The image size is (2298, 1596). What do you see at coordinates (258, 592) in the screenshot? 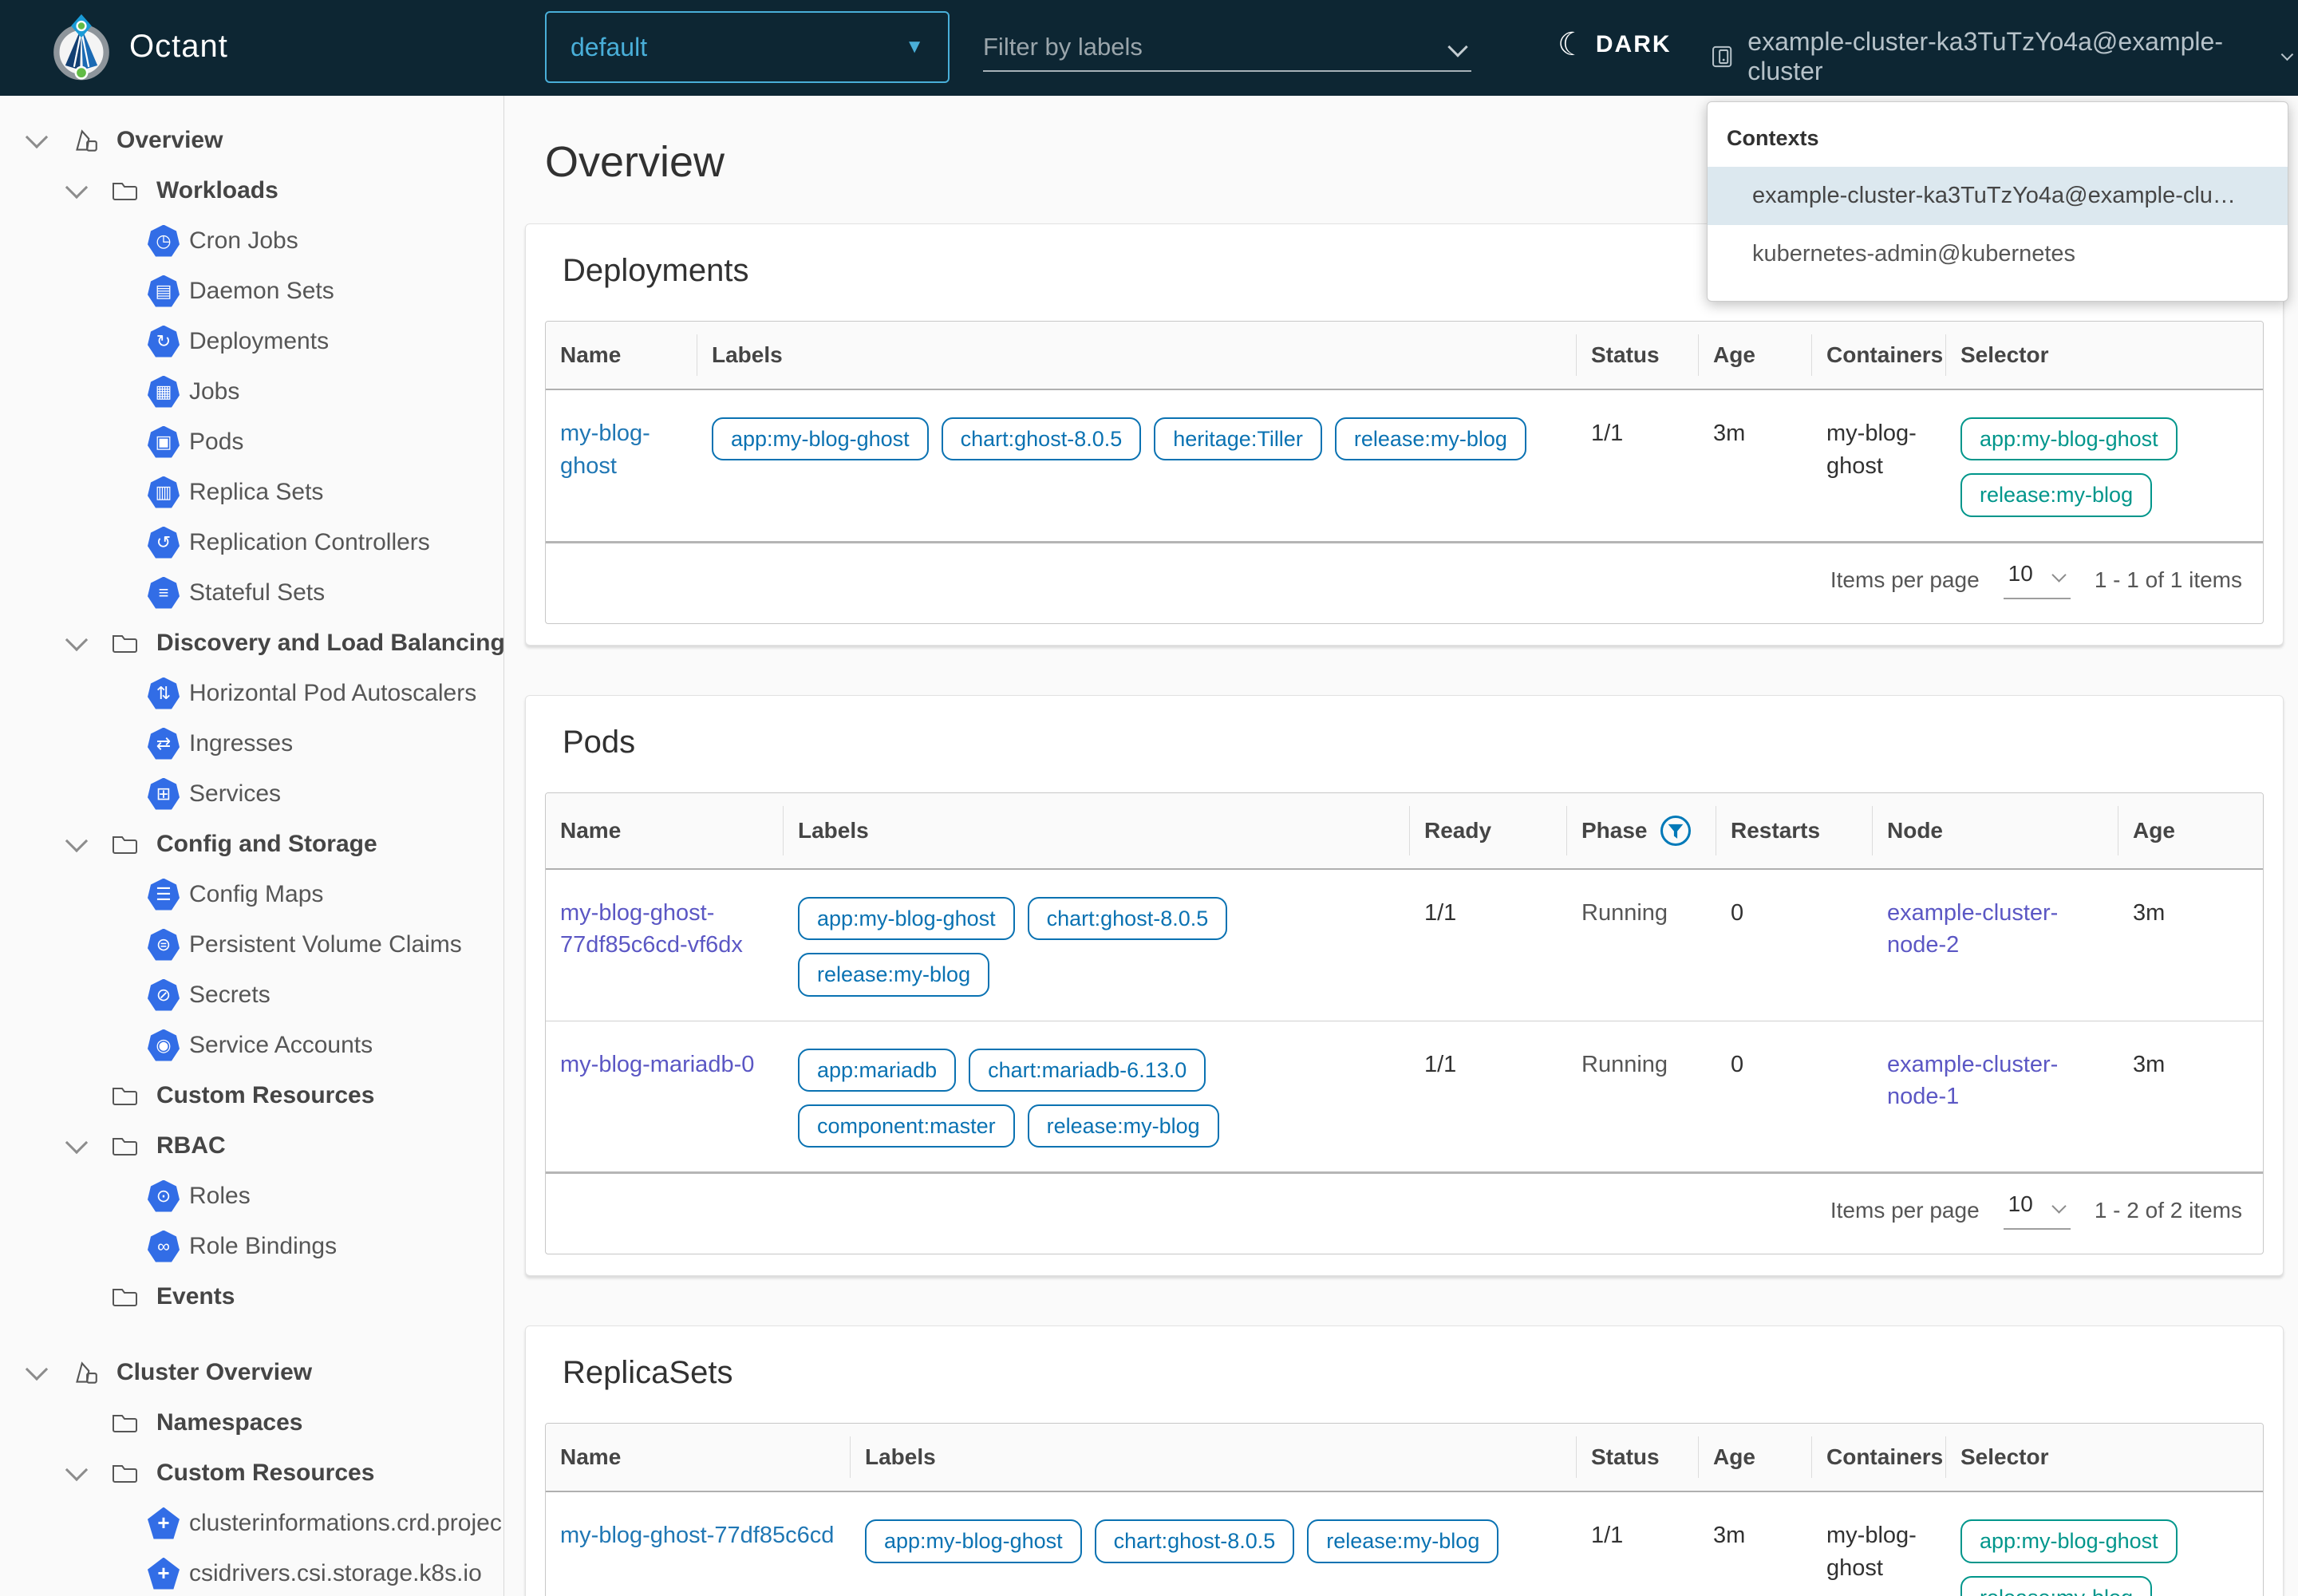
I see `sidebar-item-label: Stateful Sets` at bounding box center [258, 592].